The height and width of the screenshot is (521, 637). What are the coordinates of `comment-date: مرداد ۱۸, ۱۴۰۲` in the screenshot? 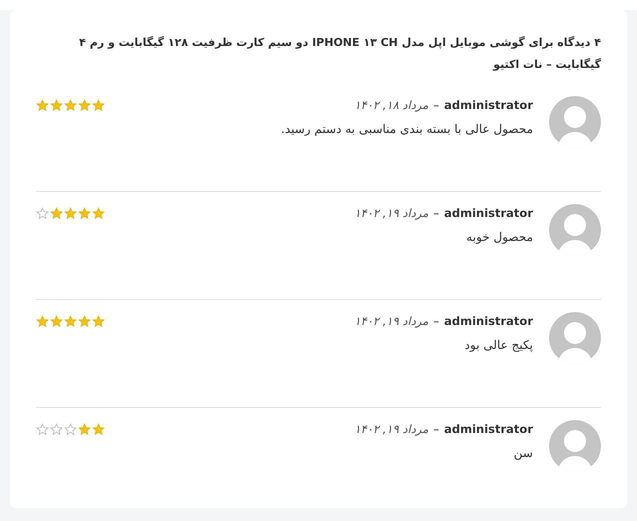 It's located at (391, 105).